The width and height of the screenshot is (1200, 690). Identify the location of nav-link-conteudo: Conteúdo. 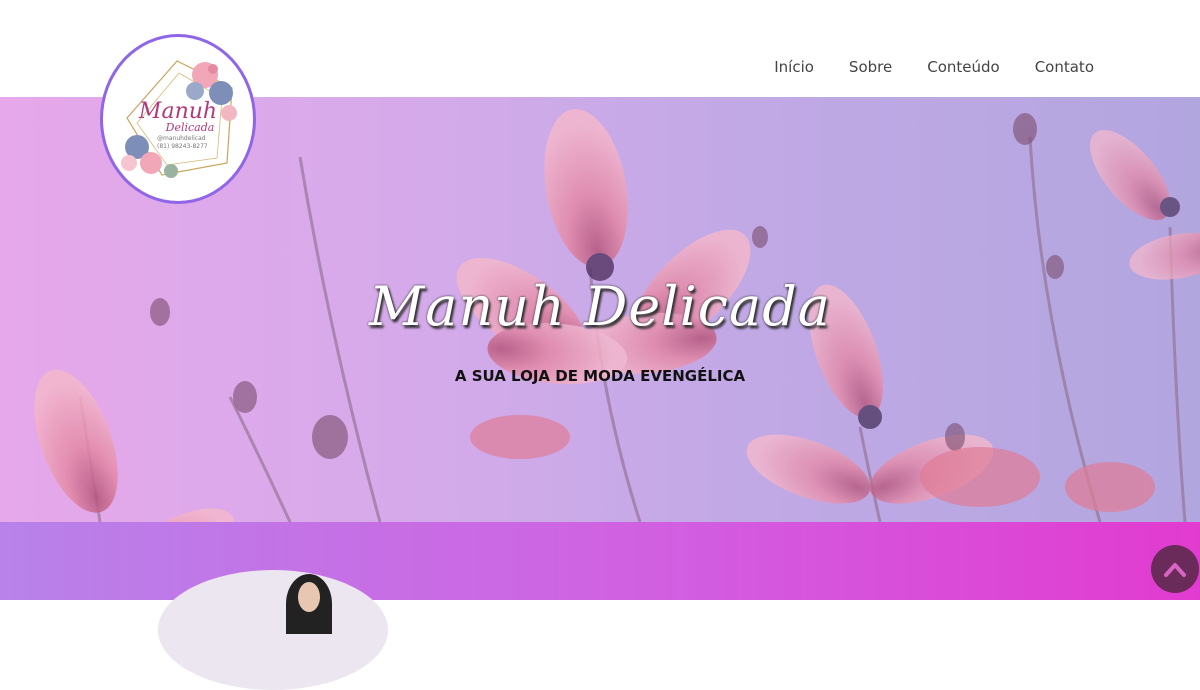
(963, 67).